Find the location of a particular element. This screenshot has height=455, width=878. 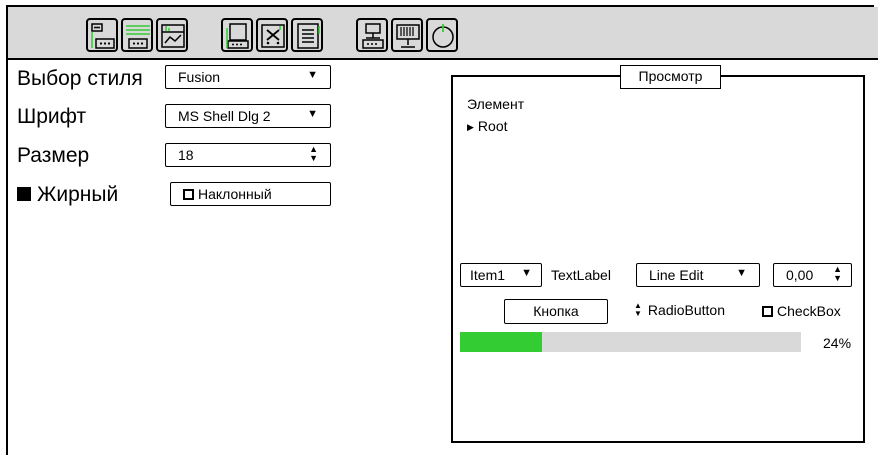

item-combobox: Item1 ▼ is located at coordinates (501, 275).